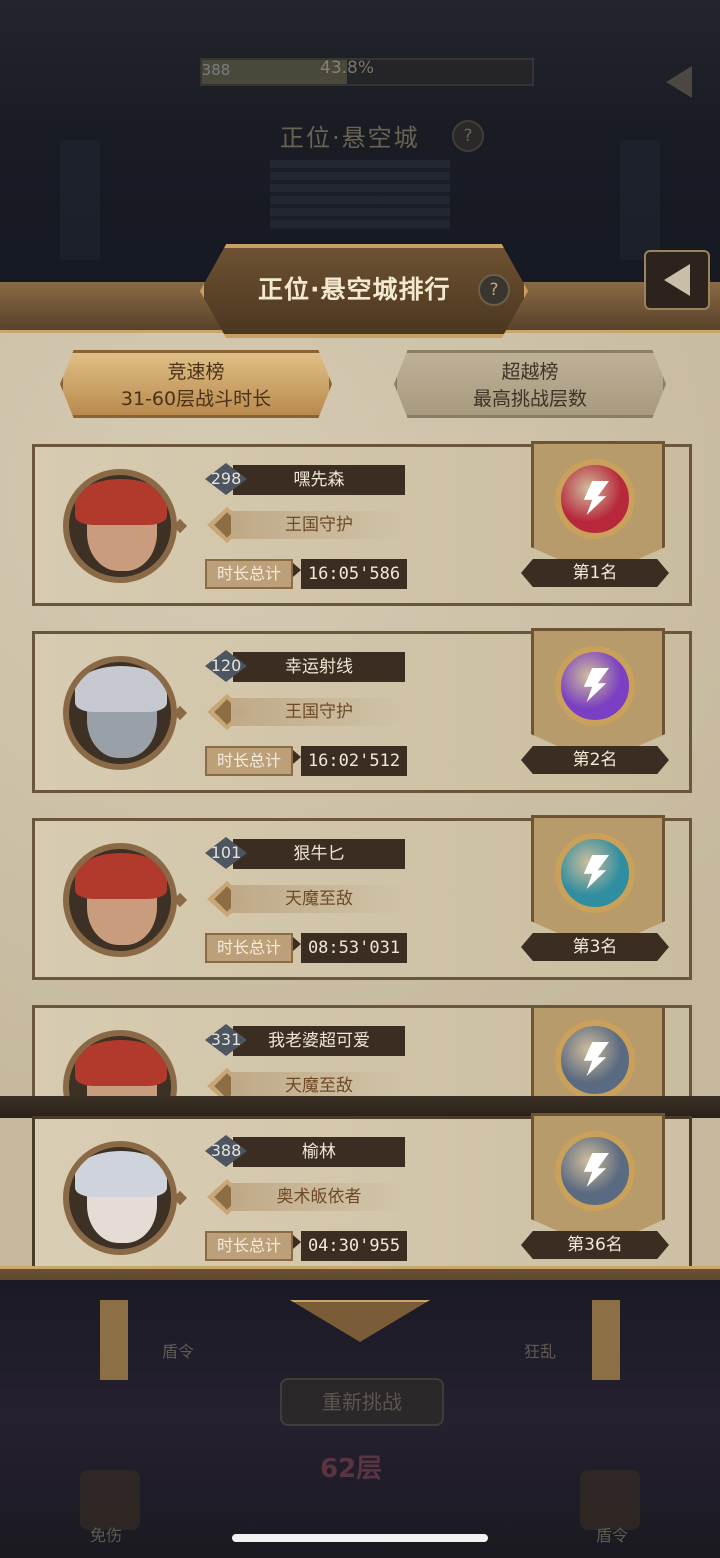 The height and width of the screenshot is (1558, 720). Describe the element at coordinates (350, 138) in the screenshot. I see `stage-title: 正位·悬空城` at that location.